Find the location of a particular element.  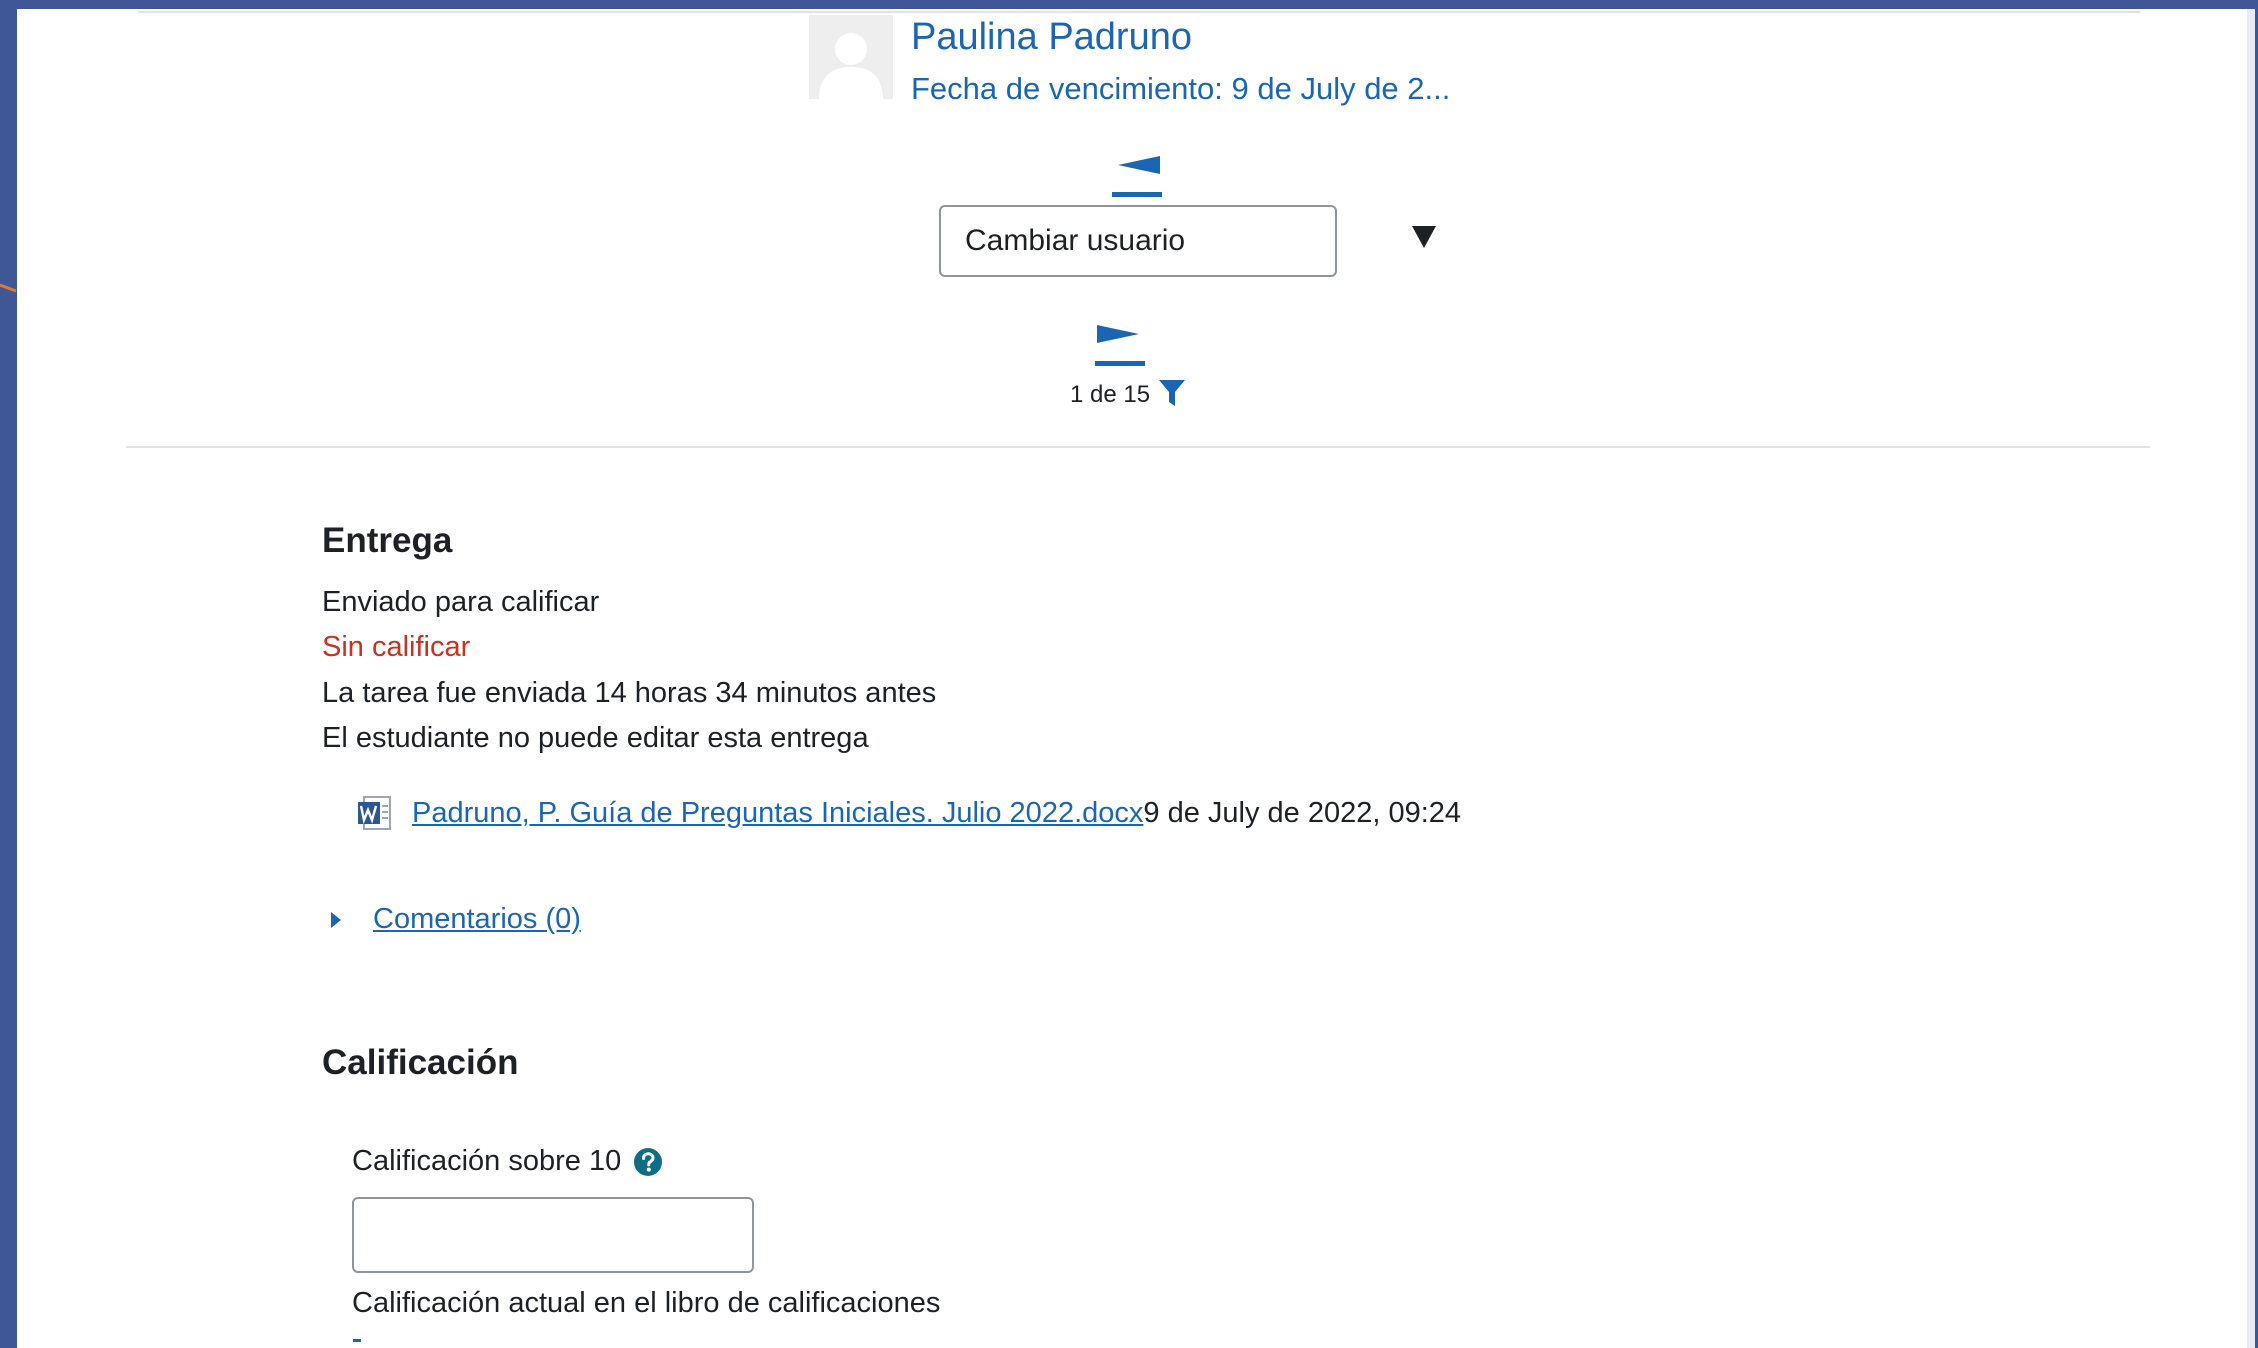

user-counter: 1 de 15 is located at coordinates (1110, 394).